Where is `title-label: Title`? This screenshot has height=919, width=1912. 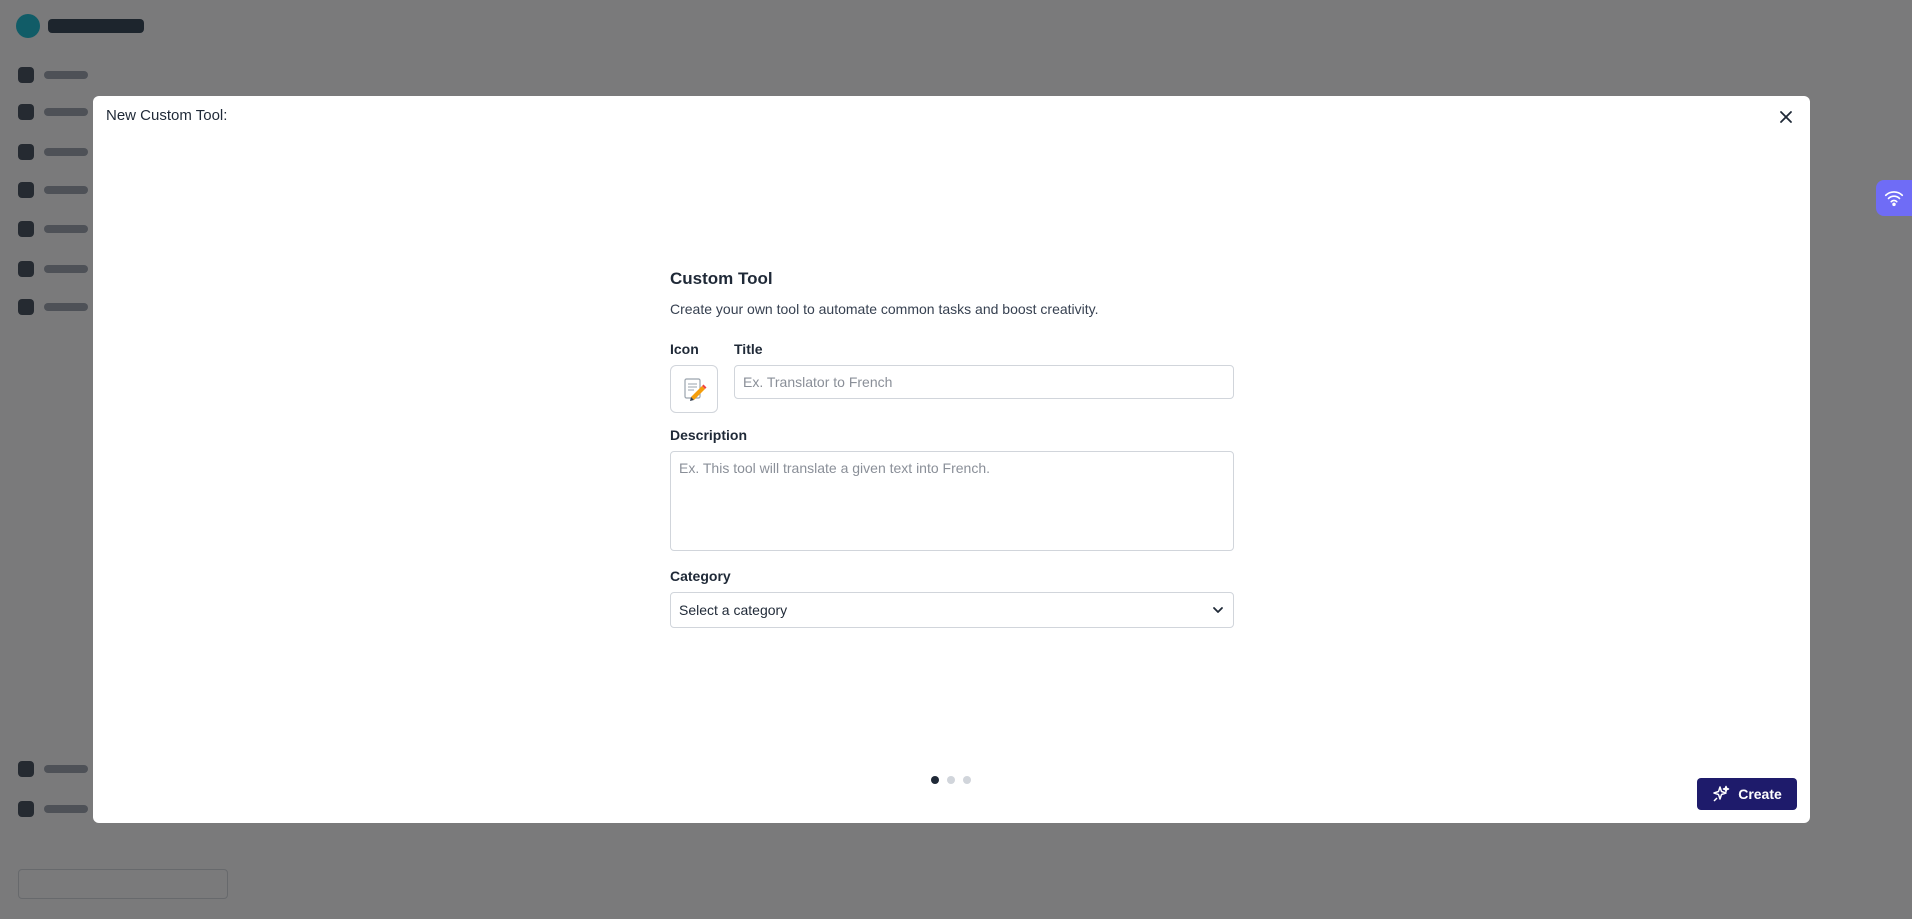
title-label: Title is located at coordinates (748, 349).